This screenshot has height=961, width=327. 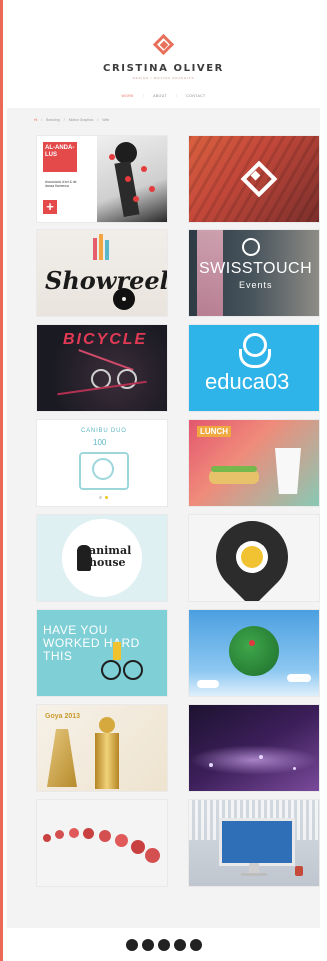 I want to click on portfolio-tile-football, so click(x=102, y=843).